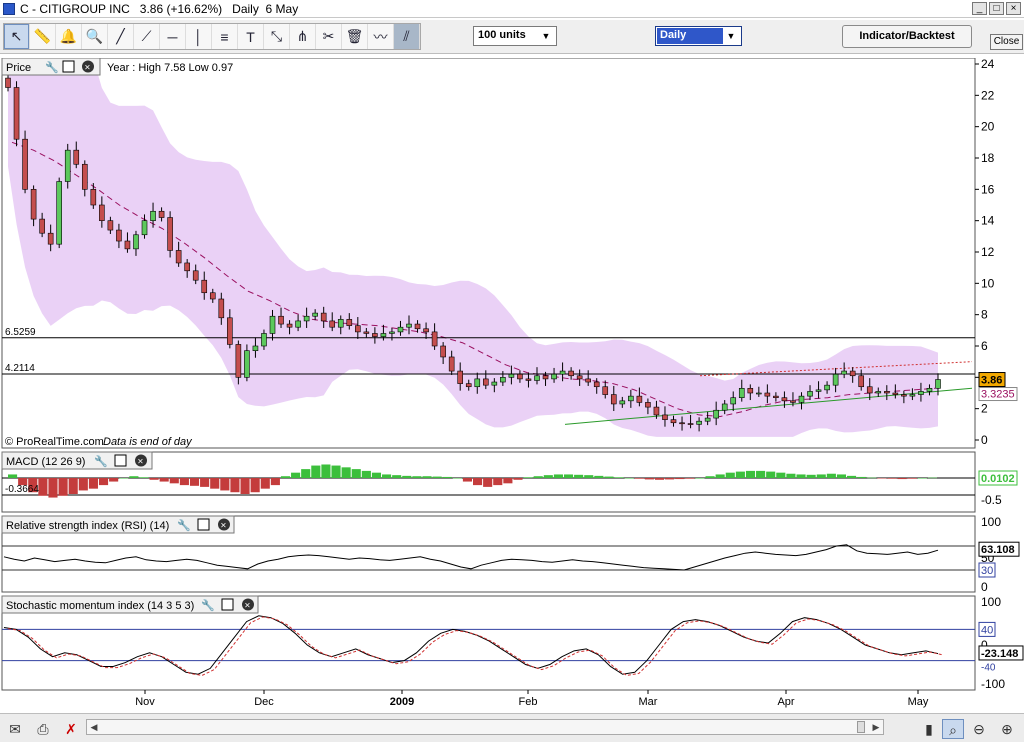 The height and width of the screenshot is (742, 1024). What do you see at coordinates (698, 36) in the screenshot?
I see `period-select: Daily ▼` at bounding box center [698, 36].